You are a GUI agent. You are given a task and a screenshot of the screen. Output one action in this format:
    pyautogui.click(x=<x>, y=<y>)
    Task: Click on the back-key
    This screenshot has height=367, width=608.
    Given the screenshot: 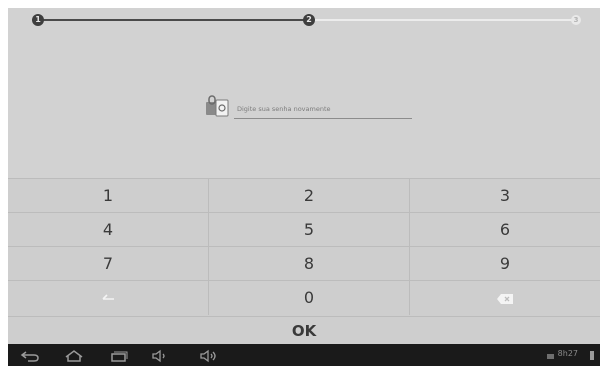 What is the action you would take?
    pyautogui.click(x=108, y=298)
    